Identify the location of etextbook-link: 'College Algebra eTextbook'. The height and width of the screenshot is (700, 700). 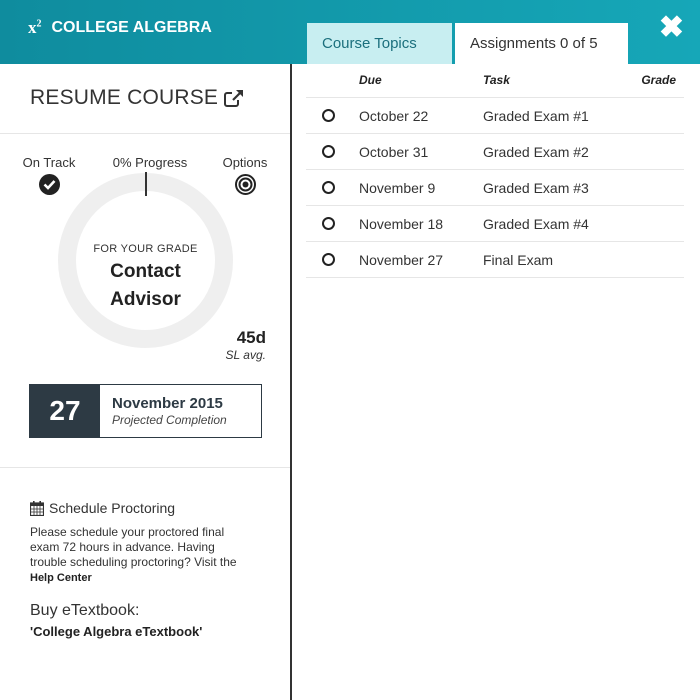
(116, 631).